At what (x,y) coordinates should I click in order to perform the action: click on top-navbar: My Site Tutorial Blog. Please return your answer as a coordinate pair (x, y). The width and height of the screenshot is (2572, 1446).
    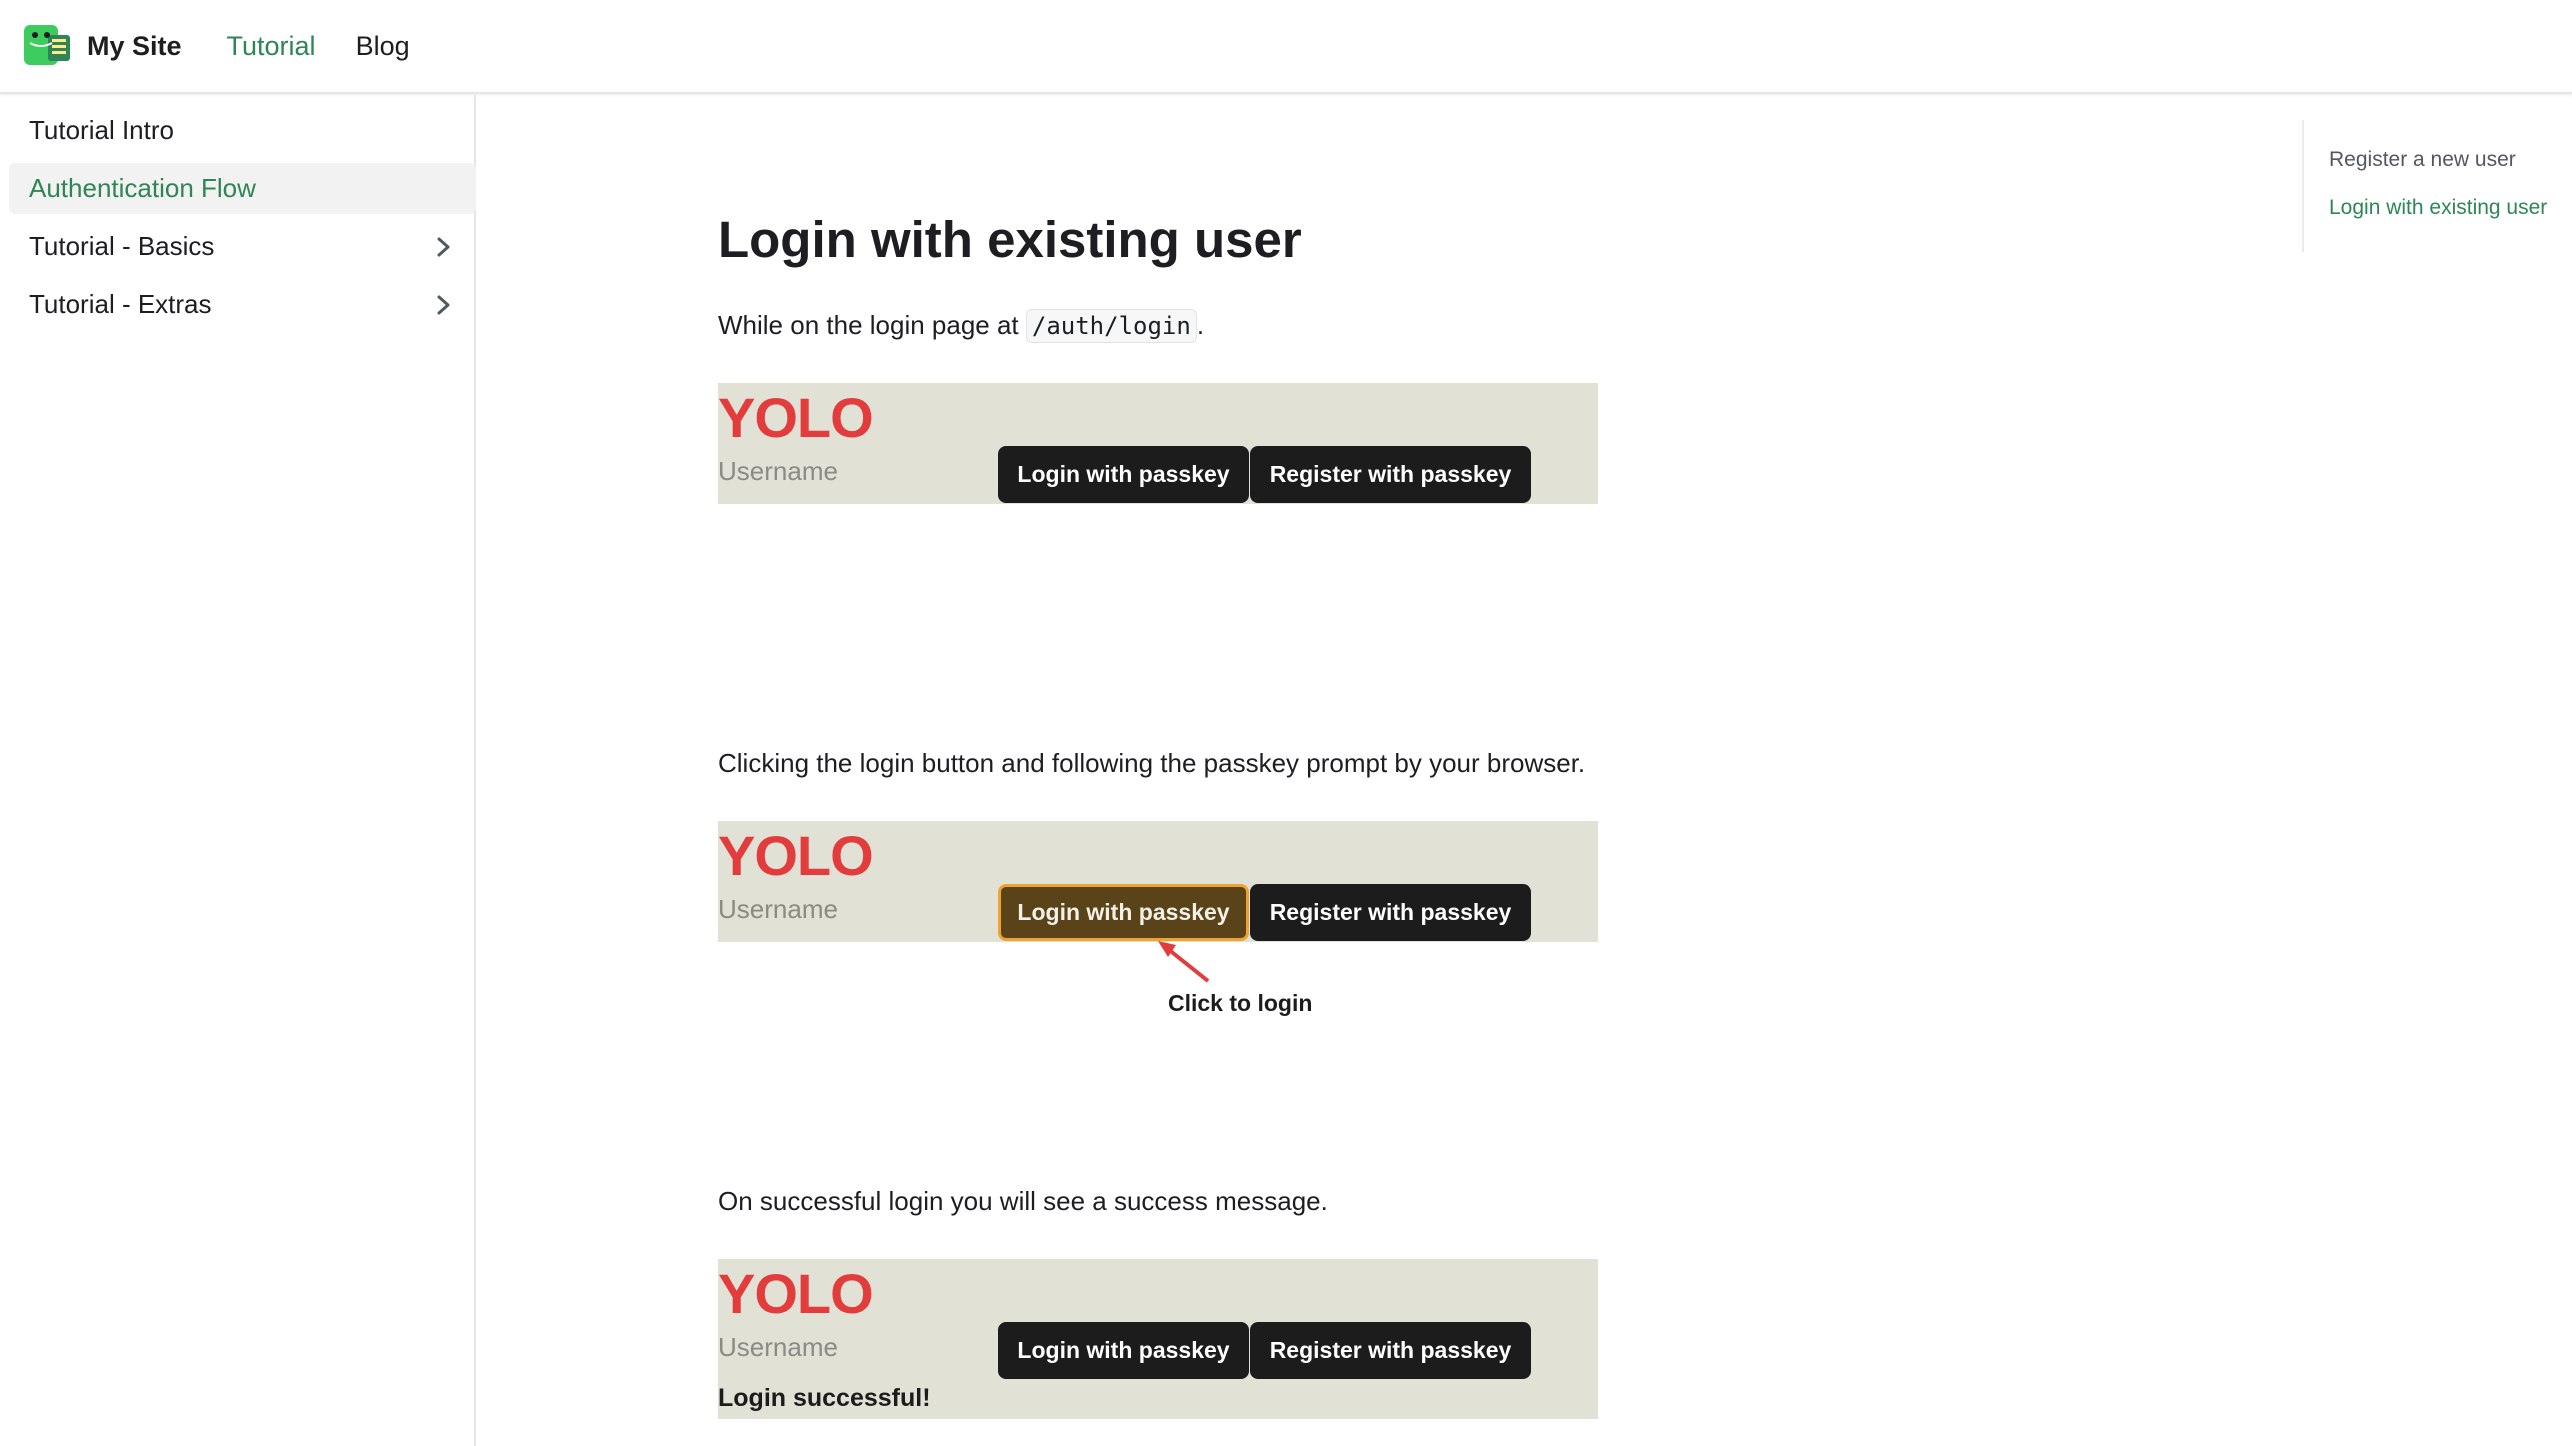
    Looking at the image, I should click on (1286, 47).